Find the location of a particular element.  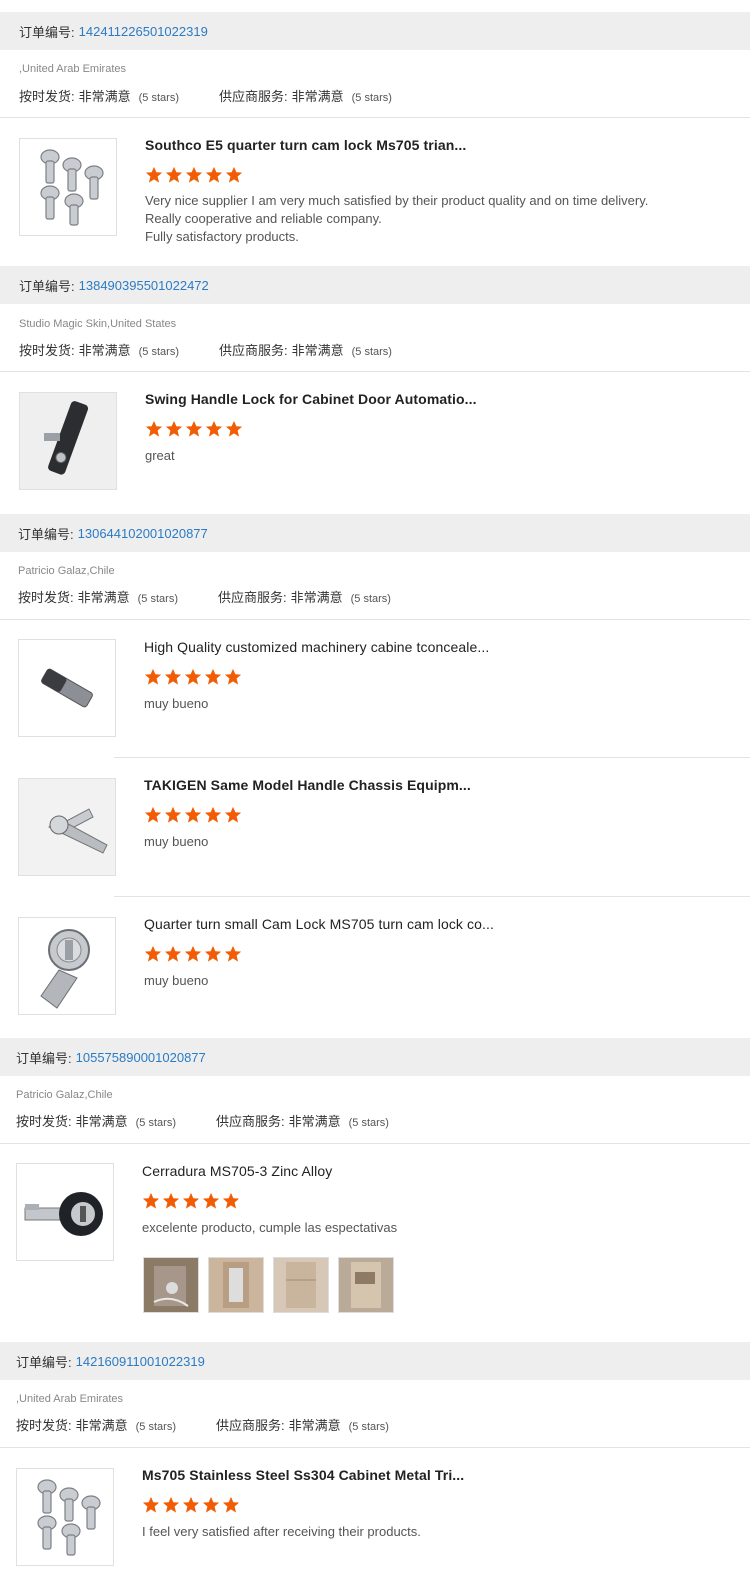

order-number-link: 142160911001022319 is located at coordinates (140, 1361).